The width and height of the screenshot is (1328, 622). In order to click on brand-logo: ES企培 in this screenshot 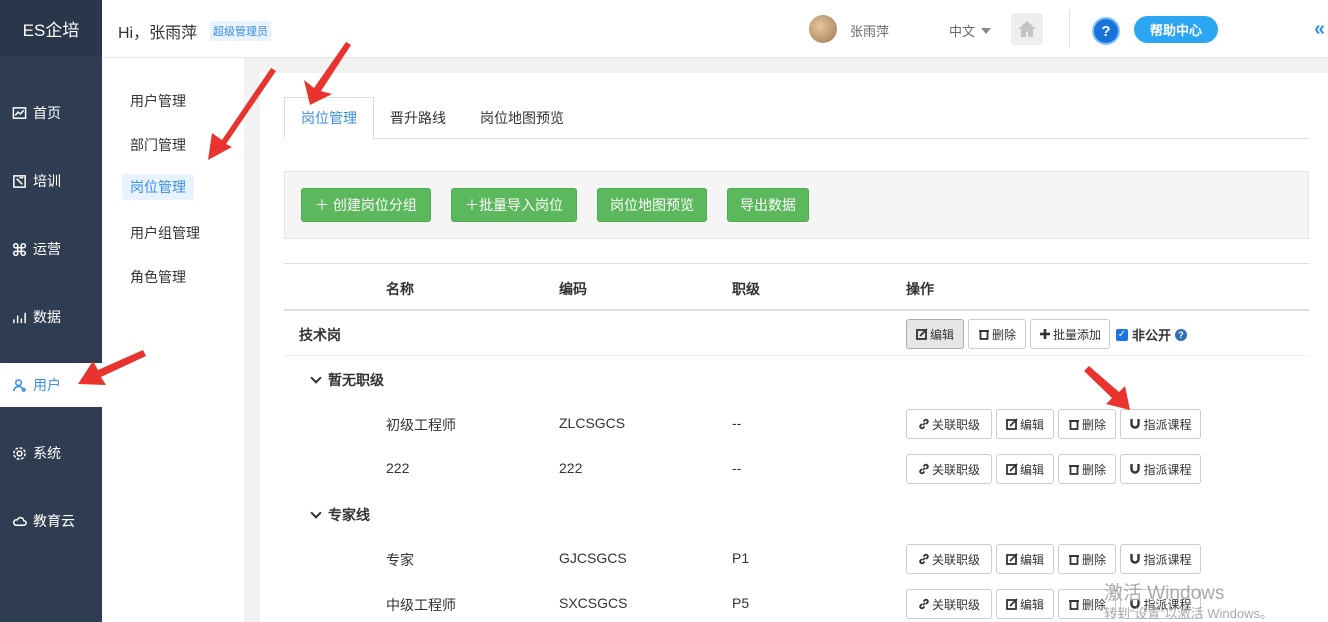, I will do `click(51, 28)`.